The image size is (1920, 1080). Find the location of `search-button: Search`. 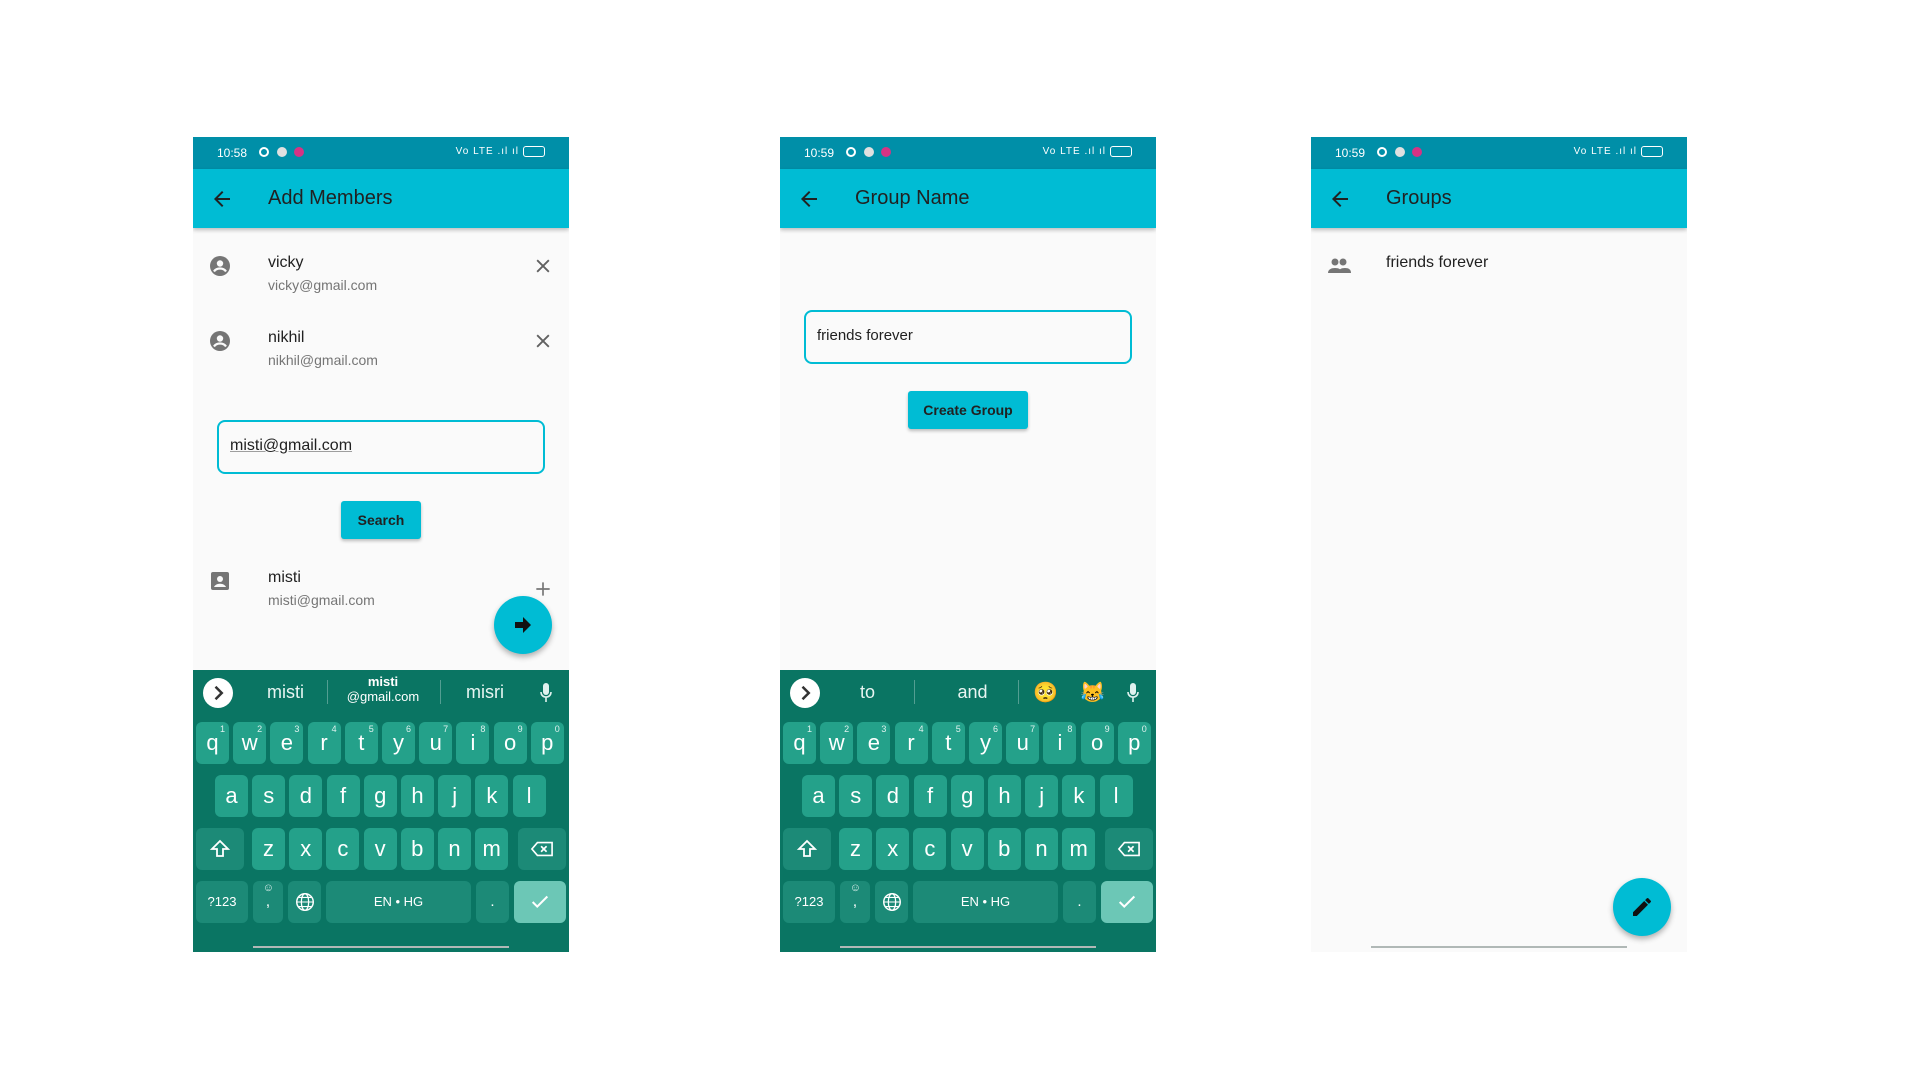

search-button: Search is located at coordinates (381, 520).